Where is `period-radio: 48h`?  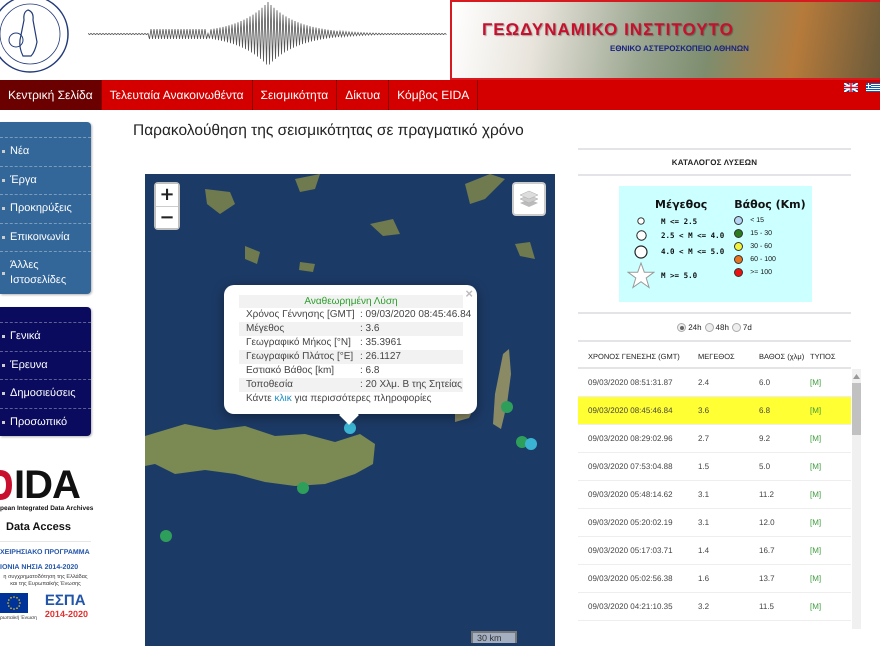
period-radio: 48h is located at coordinates (716, 327).